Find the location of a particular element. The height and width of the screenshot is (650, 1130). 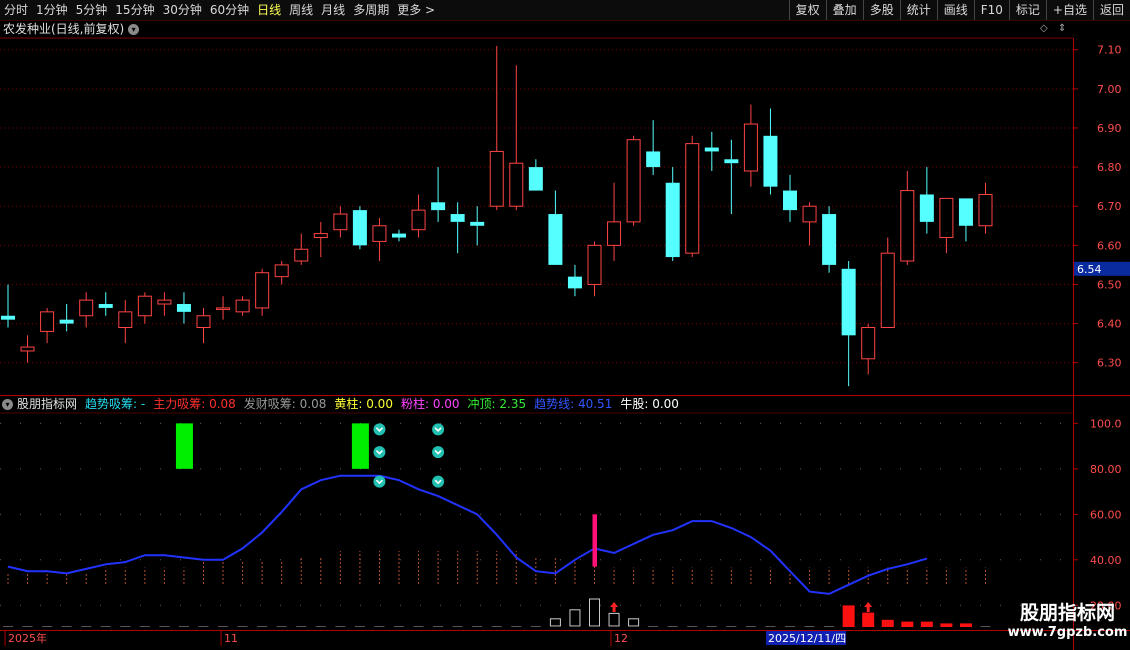

price-axis-label: 6.30 is located at coordinates (1109, 363).